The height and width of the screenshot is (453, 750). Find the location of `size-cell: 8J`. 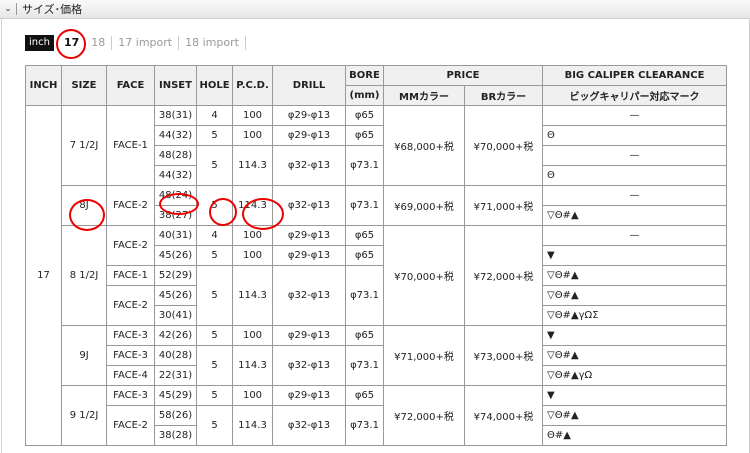

size-cell: 8J is located at coordinates (84, 205).